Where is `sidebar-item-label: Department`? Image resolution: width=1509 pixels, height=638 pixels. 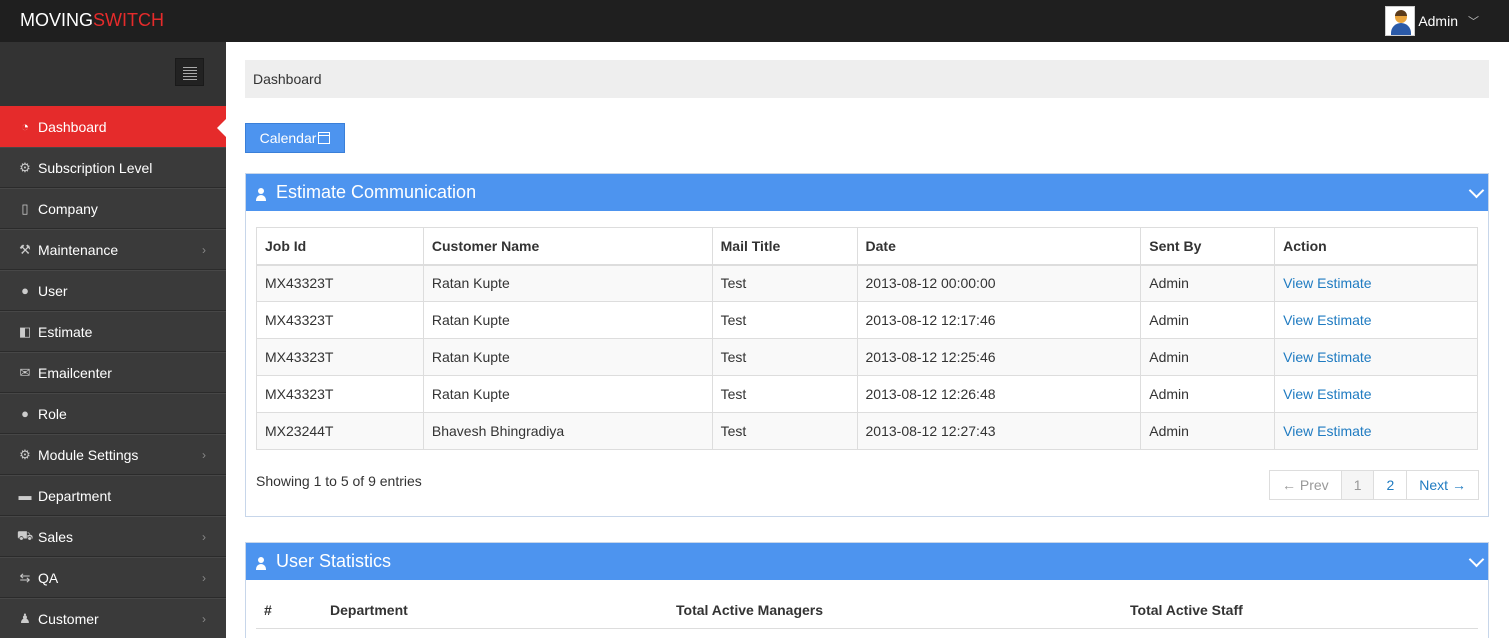
sidebar-item-label: Department is located at coordinates (75, 495).